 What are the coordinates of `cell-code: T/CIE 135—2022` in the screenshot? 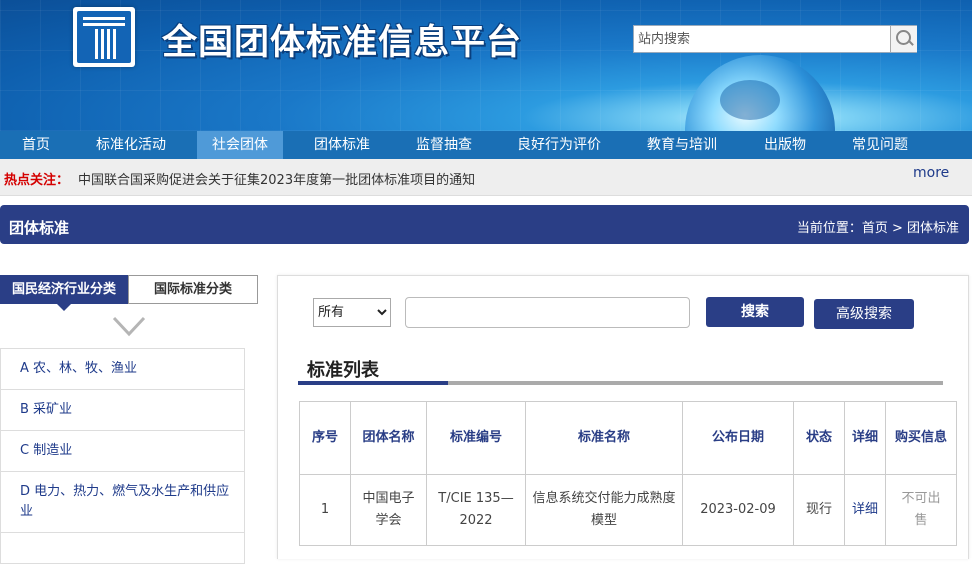 It's located at (476, 510).